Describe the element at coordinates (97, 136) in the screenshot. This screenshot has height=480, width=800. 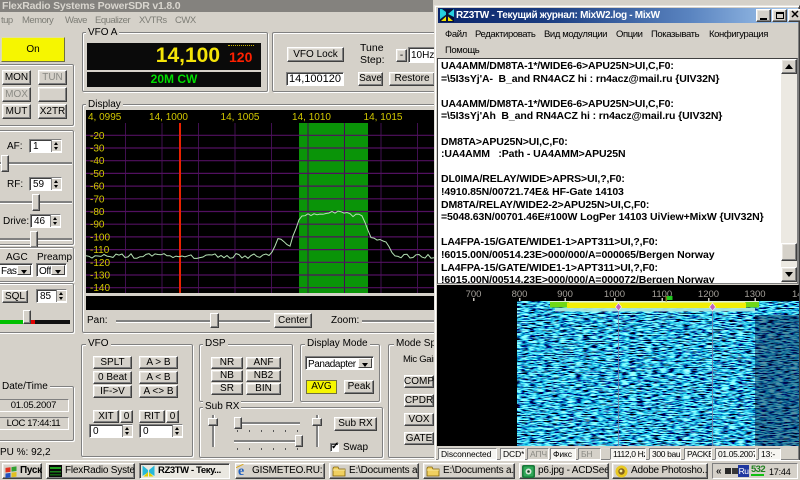
I see `svg-text: -20` at that location.